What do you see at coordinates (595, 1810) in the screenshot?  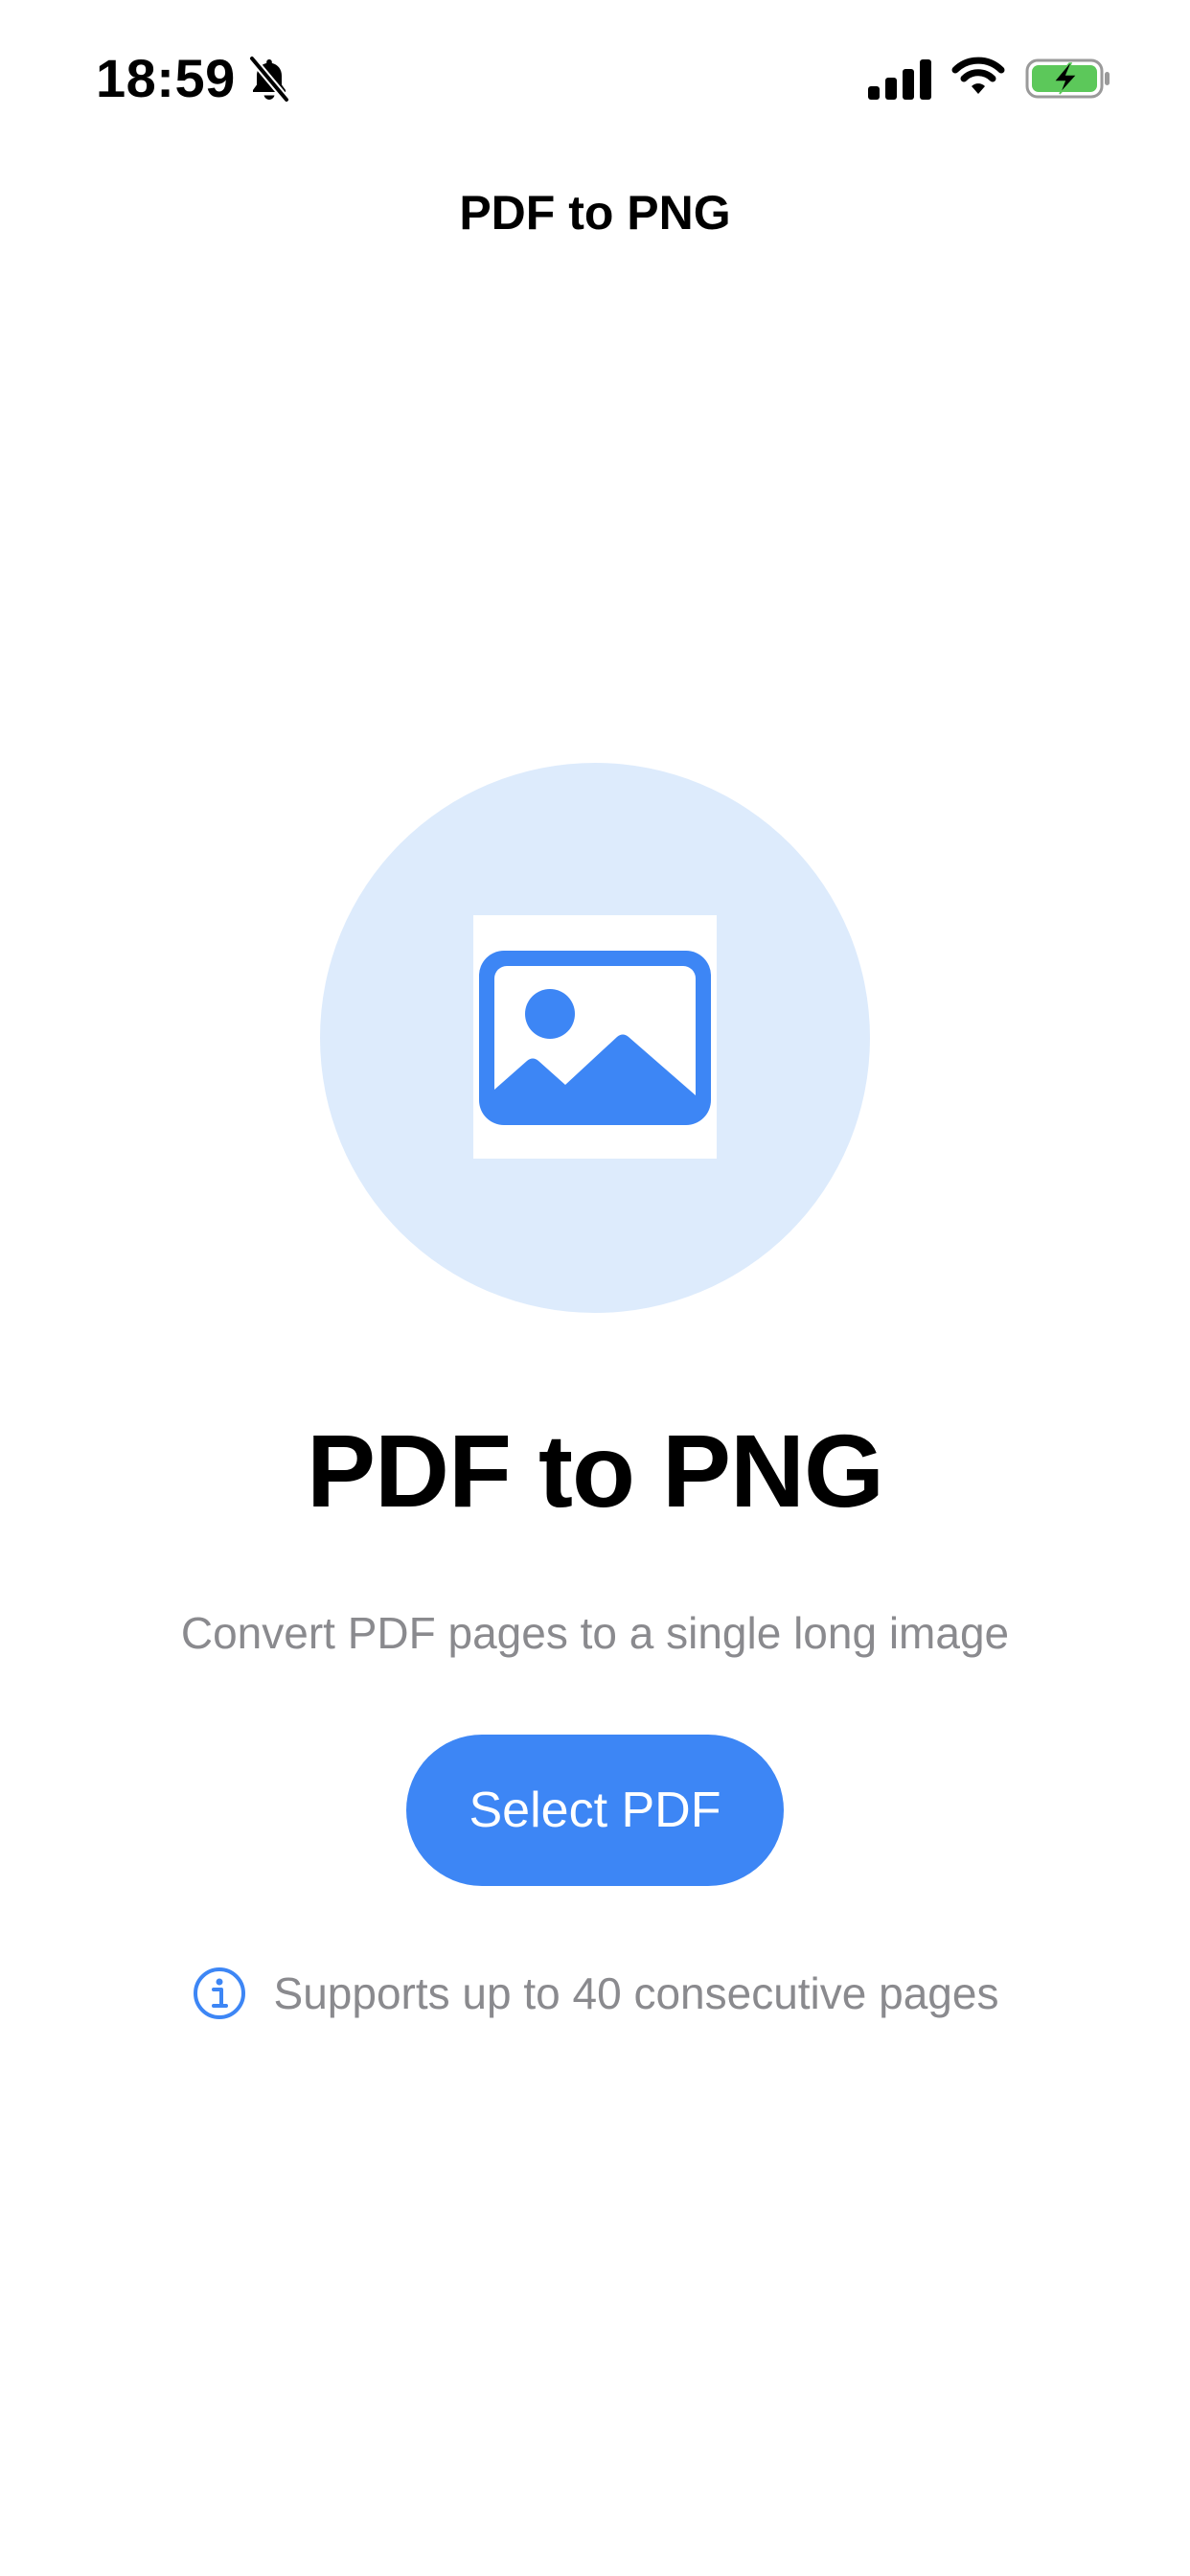 I see `select-pdf-button: Select PDF` at bounding box center [595, 1810].